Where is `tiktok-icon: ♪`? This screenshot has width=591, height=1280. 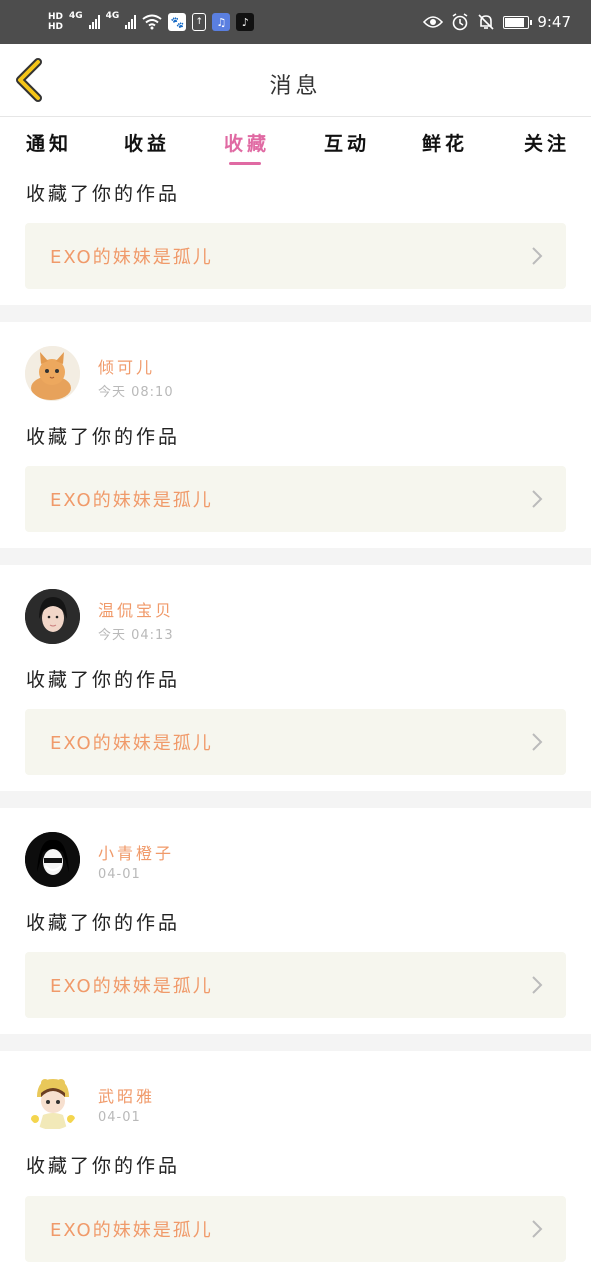 tiktok-icon: ♪ is located at coordinates (245, 22).